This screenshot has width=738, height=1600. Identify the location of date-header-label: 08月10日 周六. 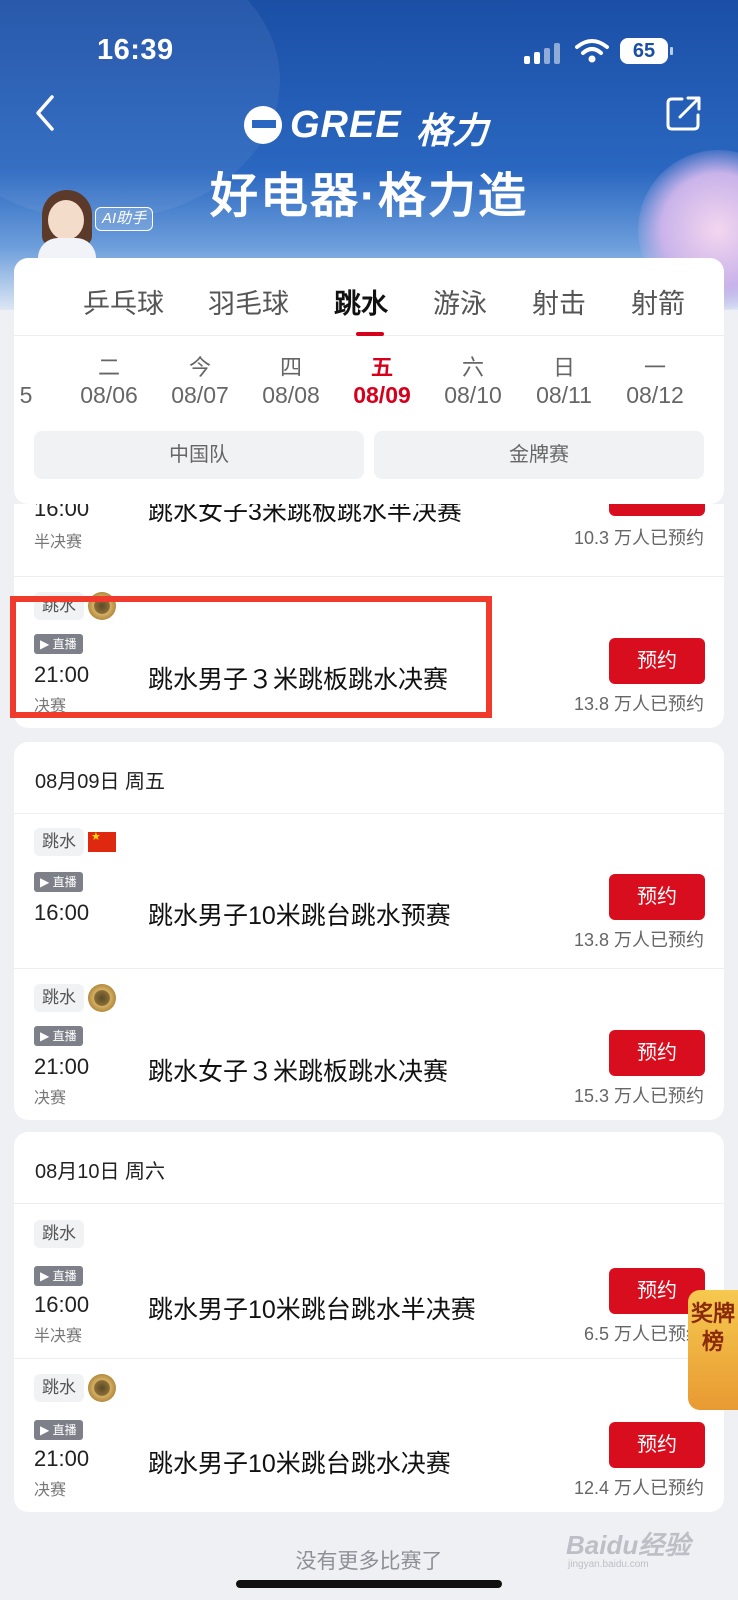
(100, 1172).